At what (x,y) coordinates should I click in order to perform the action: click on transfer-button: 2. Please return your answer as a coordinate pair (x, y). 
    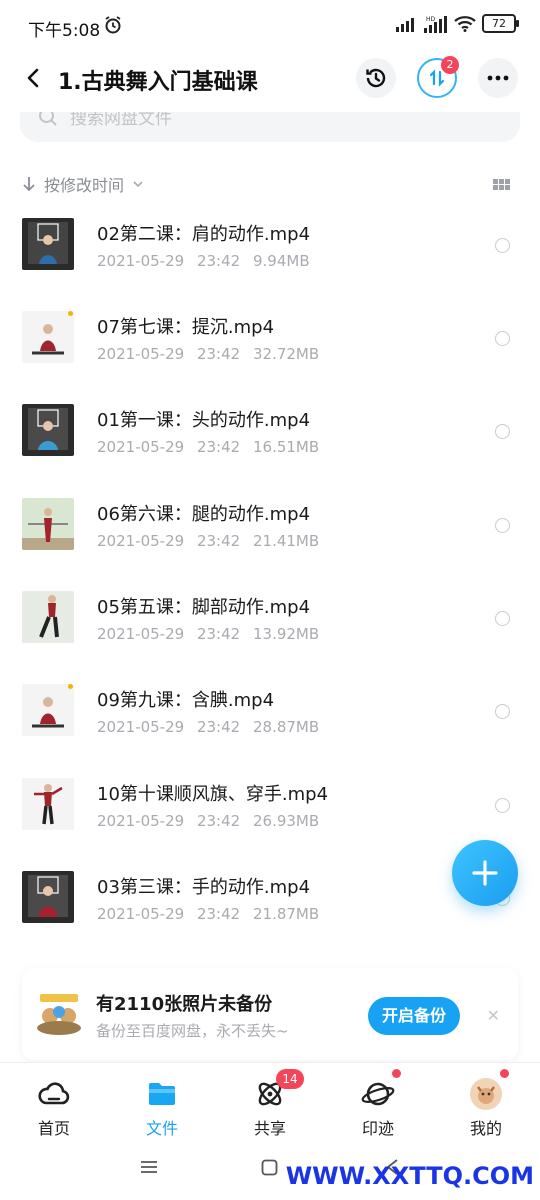
    Looking at the image, I should click on (438, 77).